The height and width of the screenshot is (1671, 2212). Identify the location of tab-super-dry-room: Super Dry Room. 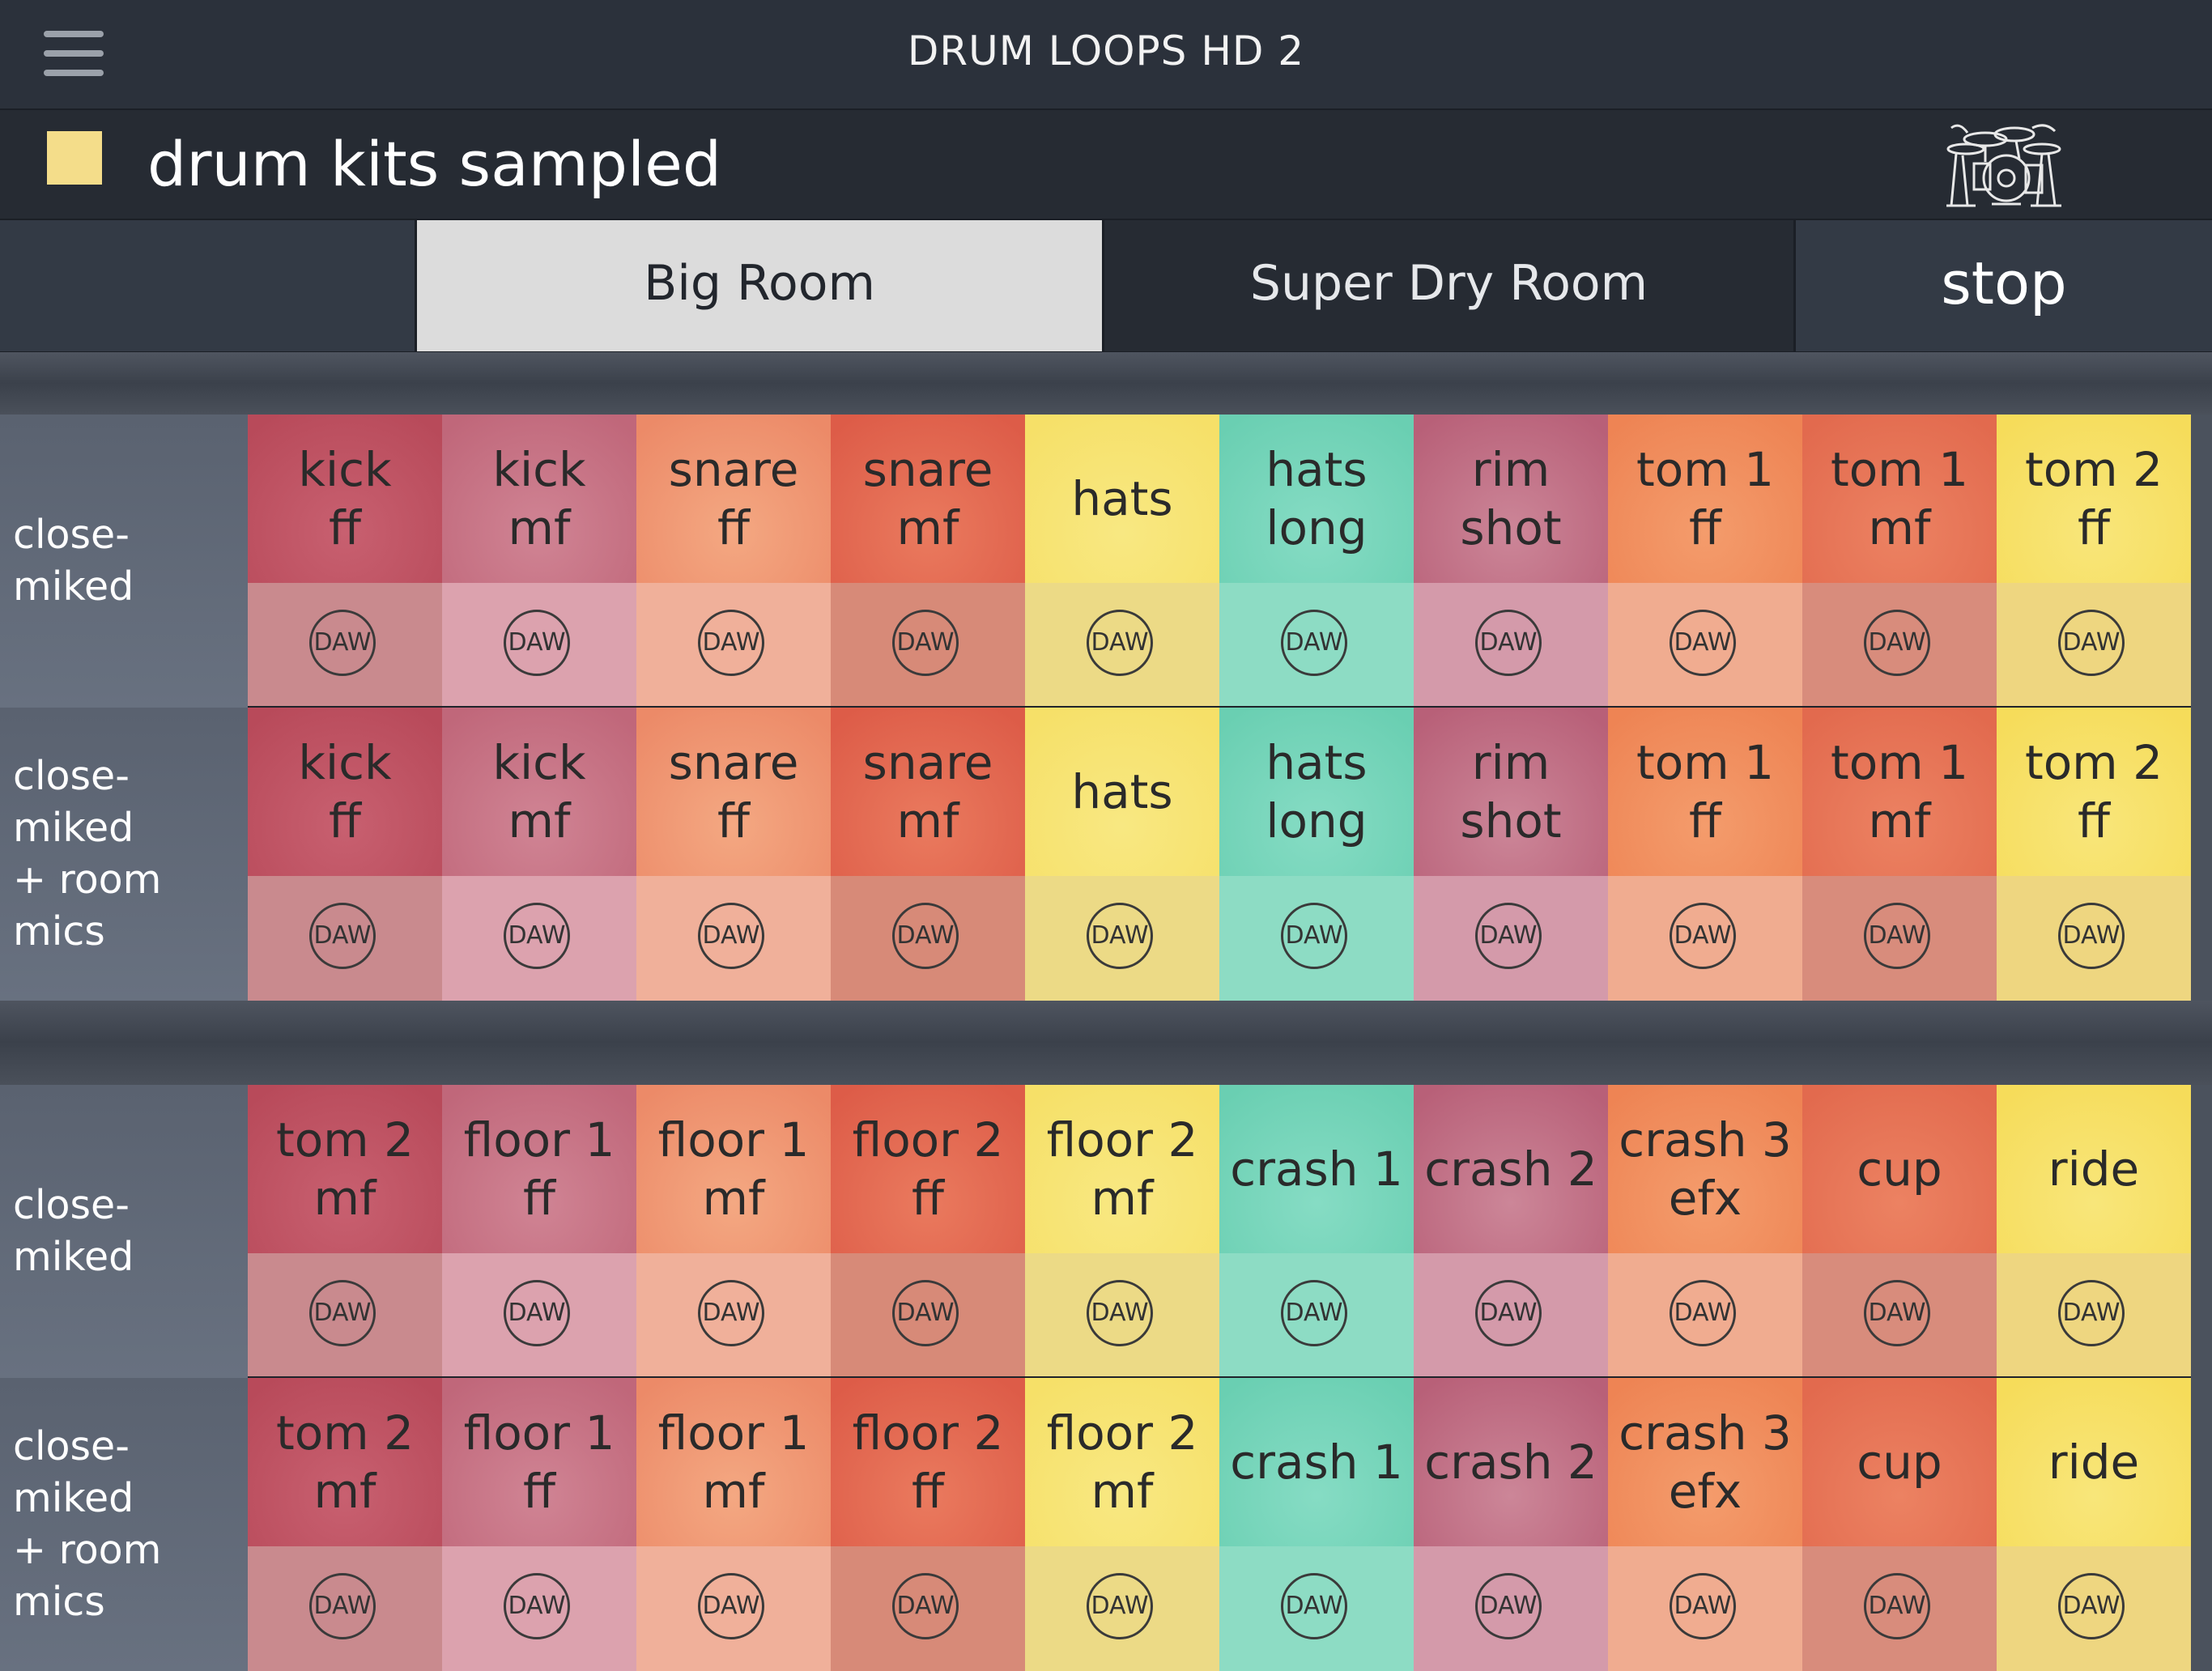
(1450, 285).